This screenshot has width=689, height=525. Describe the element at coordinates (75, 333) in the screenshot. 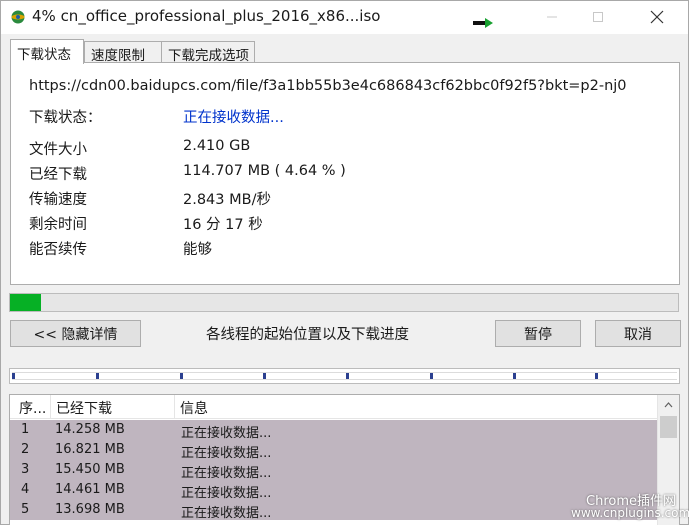

I see `hide-details-button: << 隐藏详情` at that location.